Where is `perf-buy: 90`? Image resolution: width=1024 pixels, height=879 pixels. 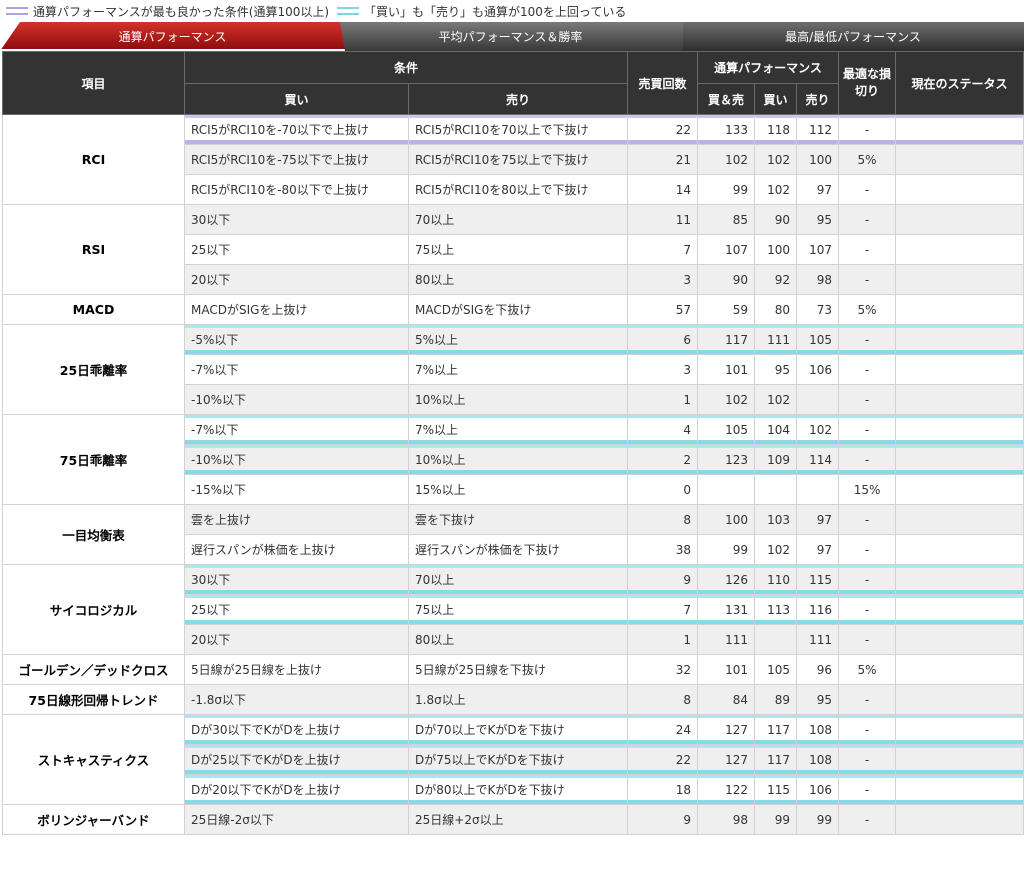 perf-buy: 90 is located at coordinates (776, 219).